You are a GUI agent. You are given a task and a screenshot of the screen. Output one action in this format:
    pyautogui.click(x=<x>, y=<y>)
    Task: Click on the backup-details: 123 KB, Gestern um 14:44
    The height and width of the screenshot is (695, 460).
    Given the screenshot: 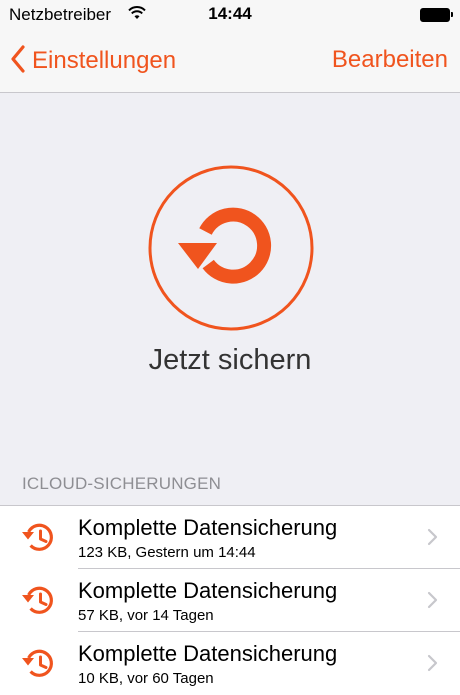 What is the action you would take?
    pyautogui.click(x=167, y=552)
    